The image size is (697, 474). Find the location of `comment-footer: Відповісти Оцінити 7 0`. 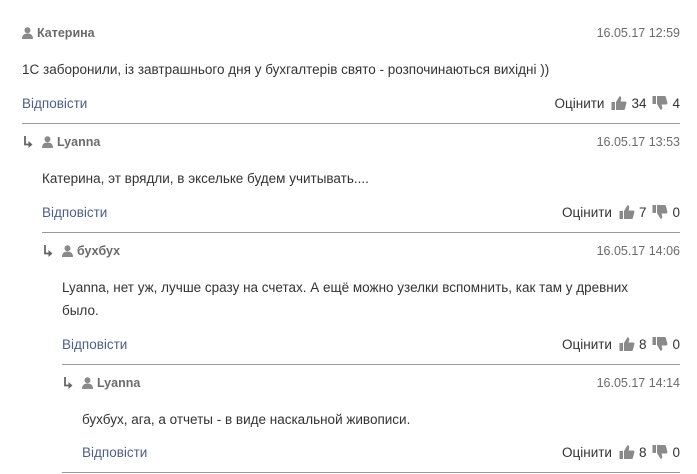

comment-footer: Відповісти Оцінити 7 0 is located at coordinates (361, 212).